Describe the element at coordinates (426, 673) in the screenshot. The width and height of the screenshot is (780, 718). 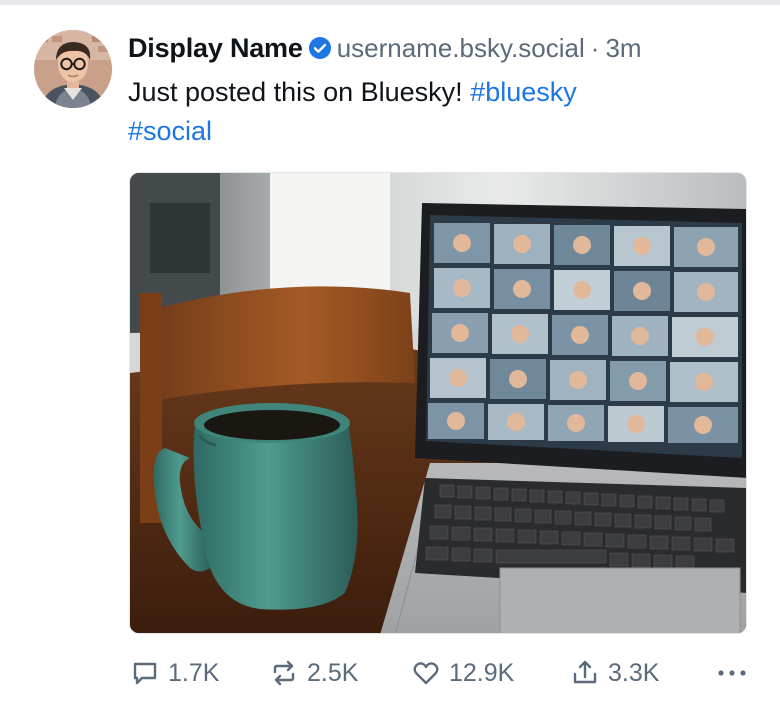
I see `heart-icon` at that location.